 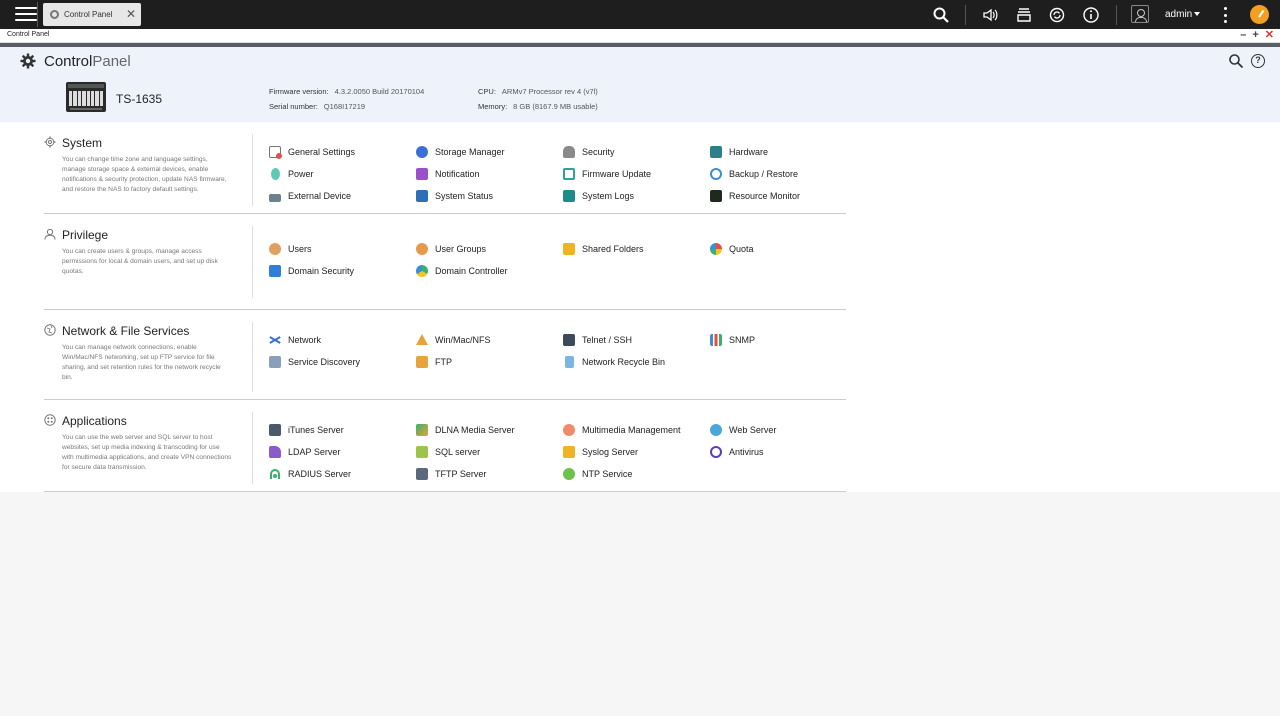 What do you see at coordinates (1243, 35) in the screenshot?
I see `minimize-button: –` at bounding box center [1243, 35].